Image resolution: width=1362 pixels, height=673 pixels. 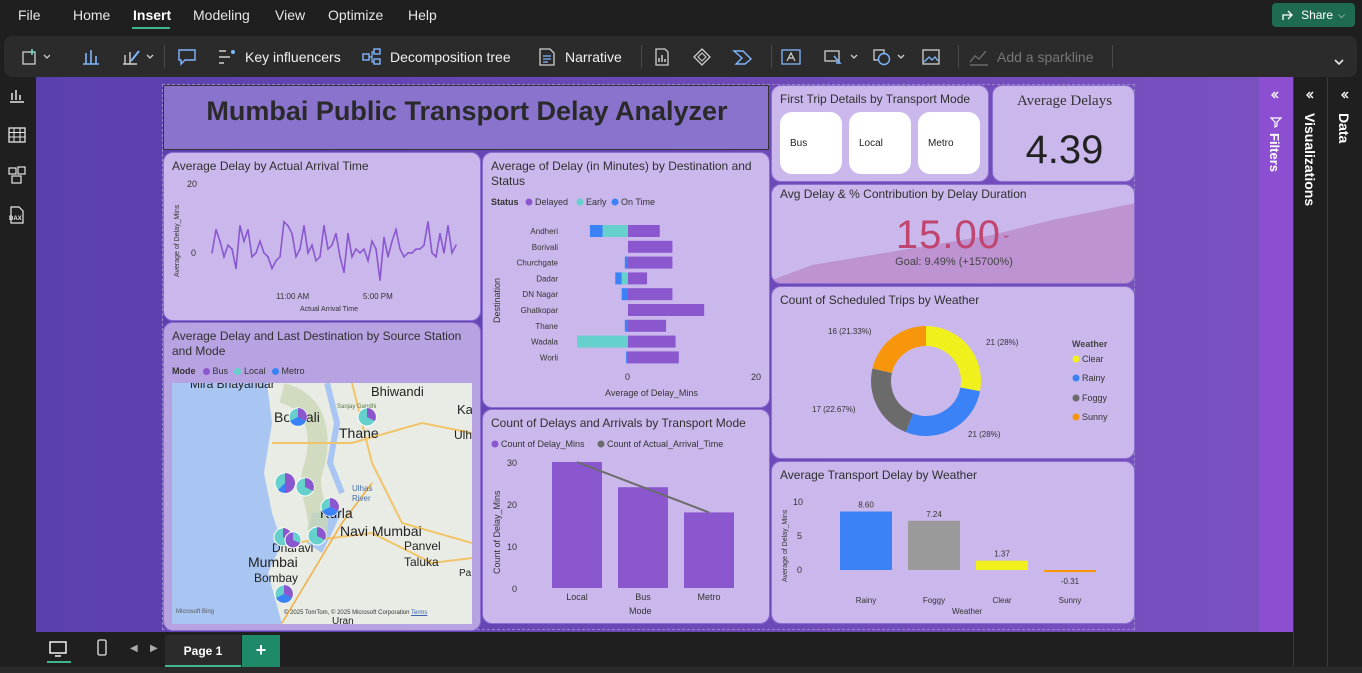 What do you see at coordinates (880, 143) in the screenshot?
I see `local-button: Local` at bounding box center [880, 143].